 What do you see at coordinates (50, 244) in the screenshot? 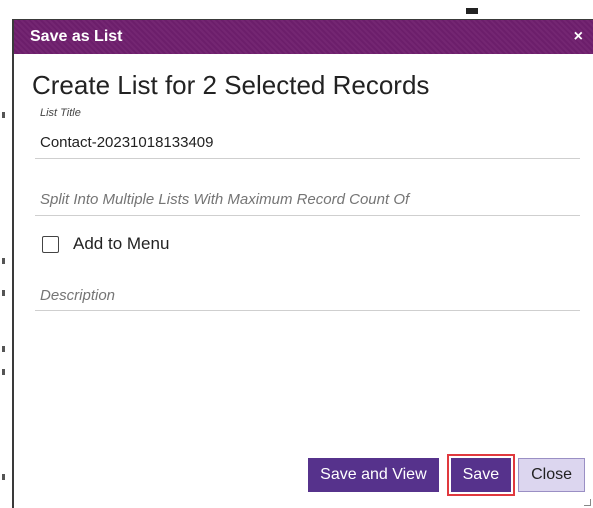
I see `add-to-menu-checkbox` at bounding box center [50, 244].